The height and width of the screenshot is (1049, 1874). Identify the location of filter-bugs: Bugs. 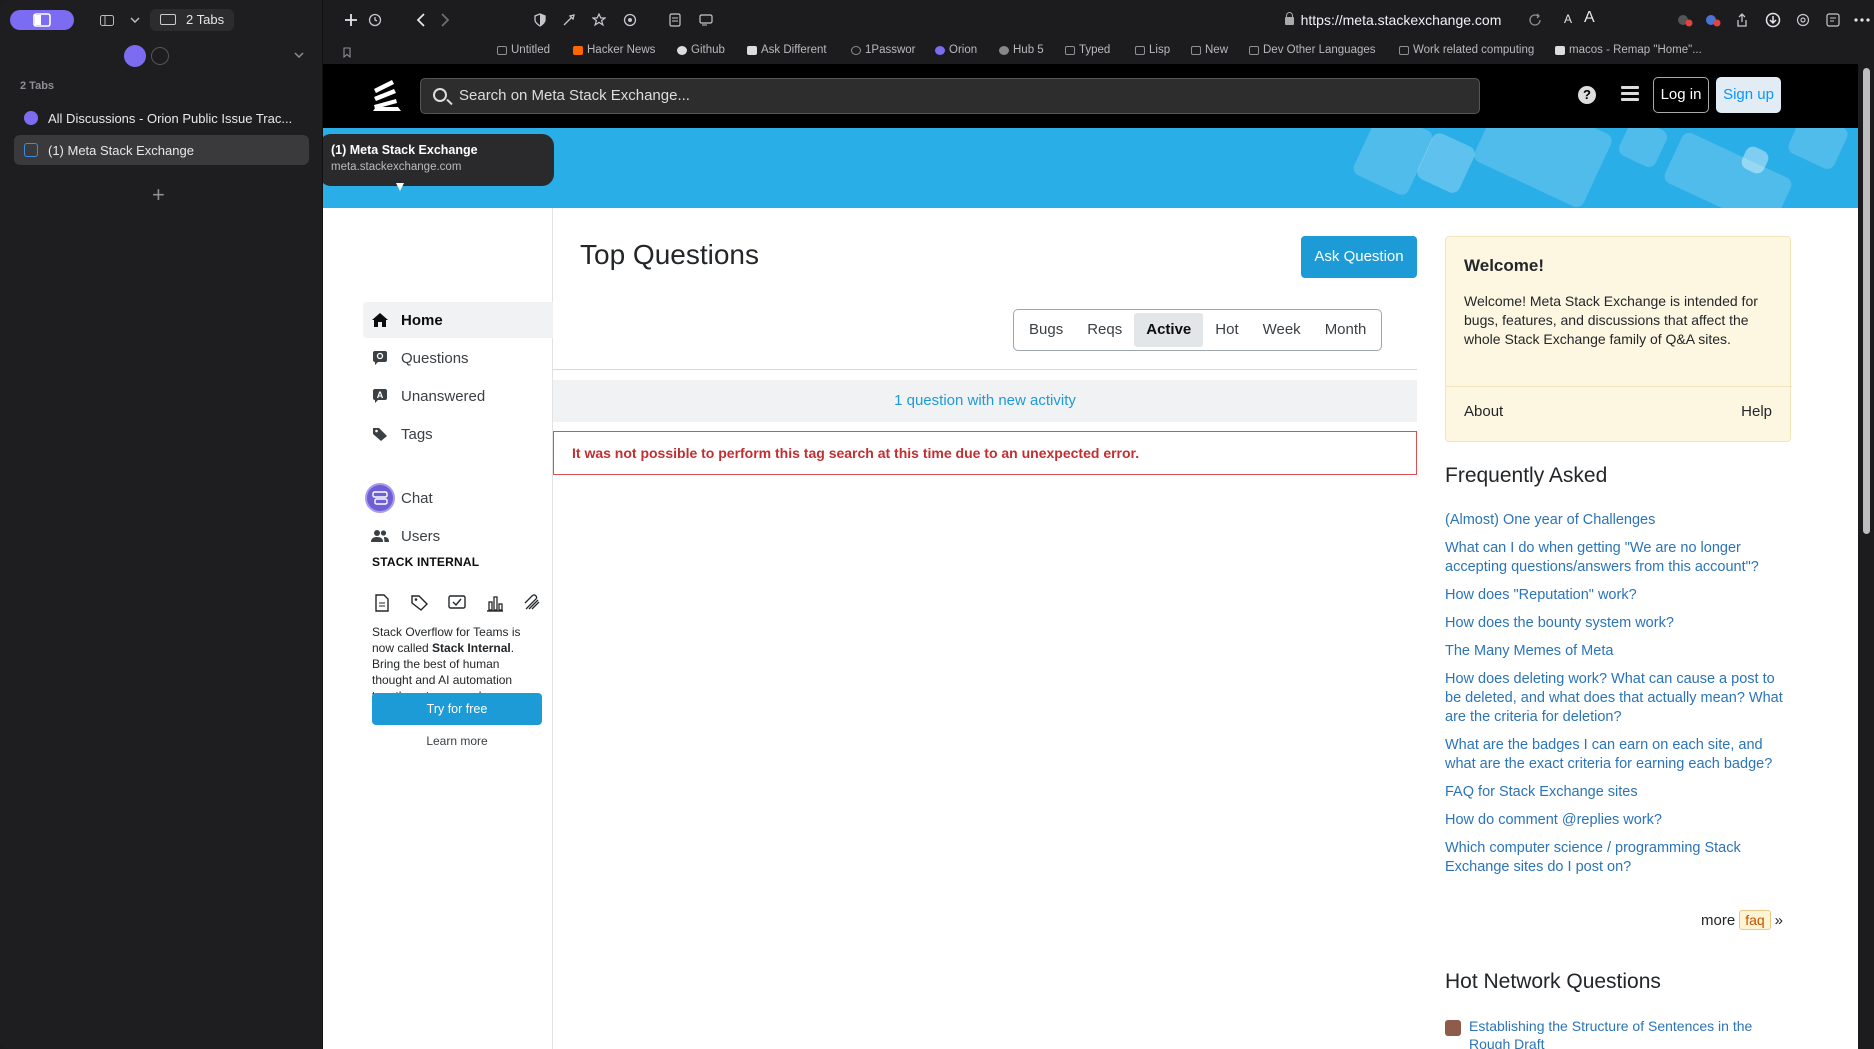
(1046, 330).